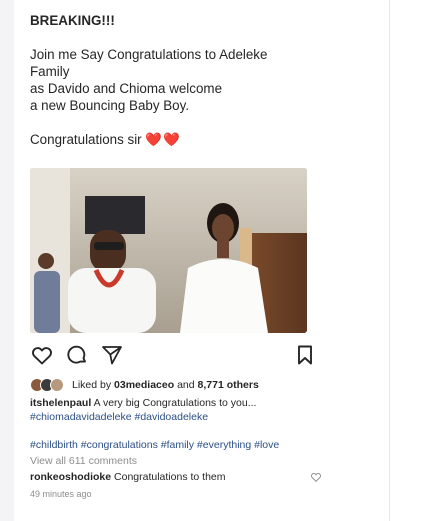 The height and width of the screenshot is (521, 421). I want to click on caption-congrats: Congratulations sir ❤️❤️, so click(205, 139).